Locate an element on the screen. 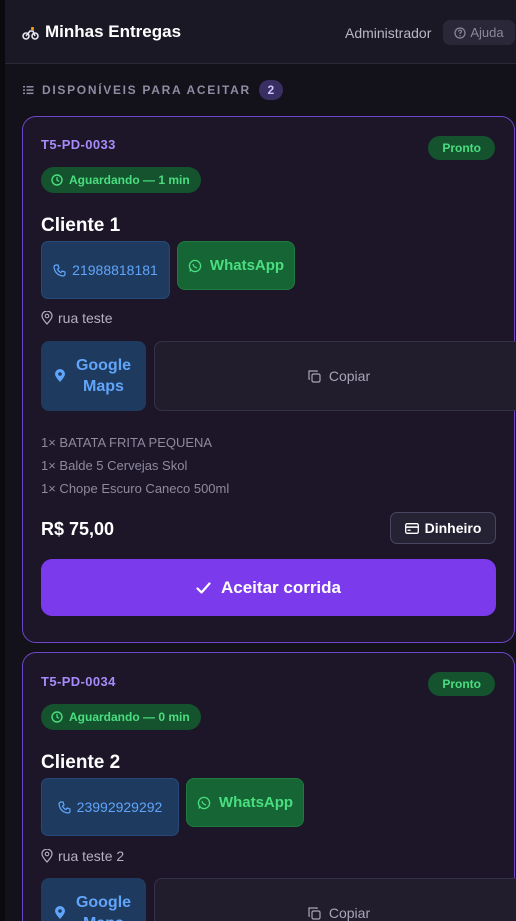 This screenshot has height=921, width=516. address-text: rua teste 2 is located at coordinates (91, 856).